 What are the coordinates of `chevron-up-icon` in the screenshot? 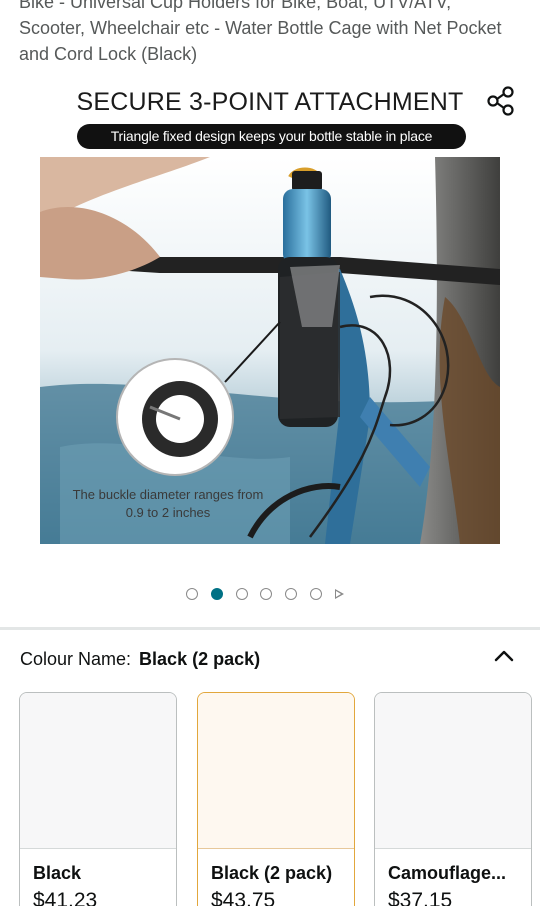 It's located at (504, 655).